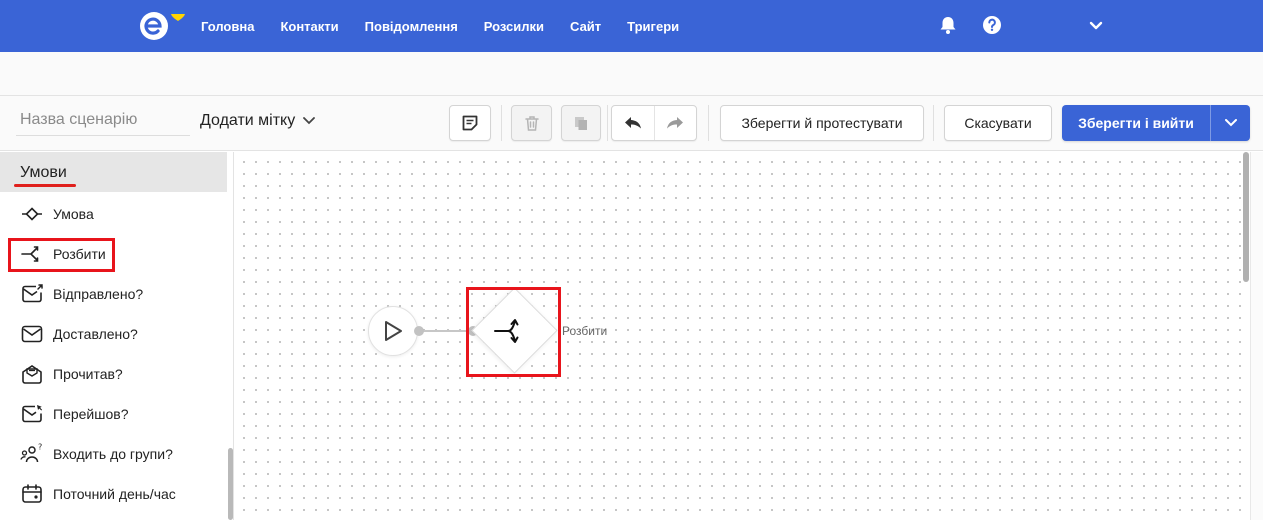 The height and width of the screenshot is (520, 1263). I want to click on trash-icon, so click(531, 123).